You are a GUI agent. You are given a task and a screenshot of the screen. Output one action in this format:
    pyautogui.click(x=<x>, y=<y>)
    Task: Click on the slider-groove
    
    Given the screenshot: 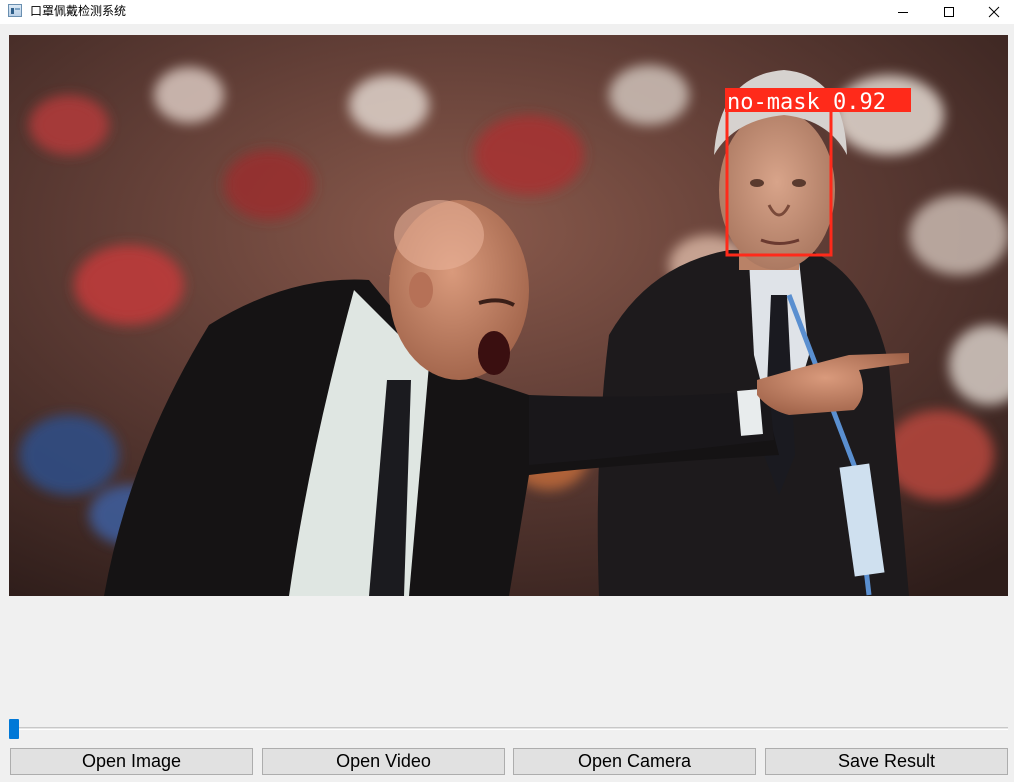 What is the action you would take?
    pyautogui.click(x=508, y=728)
    